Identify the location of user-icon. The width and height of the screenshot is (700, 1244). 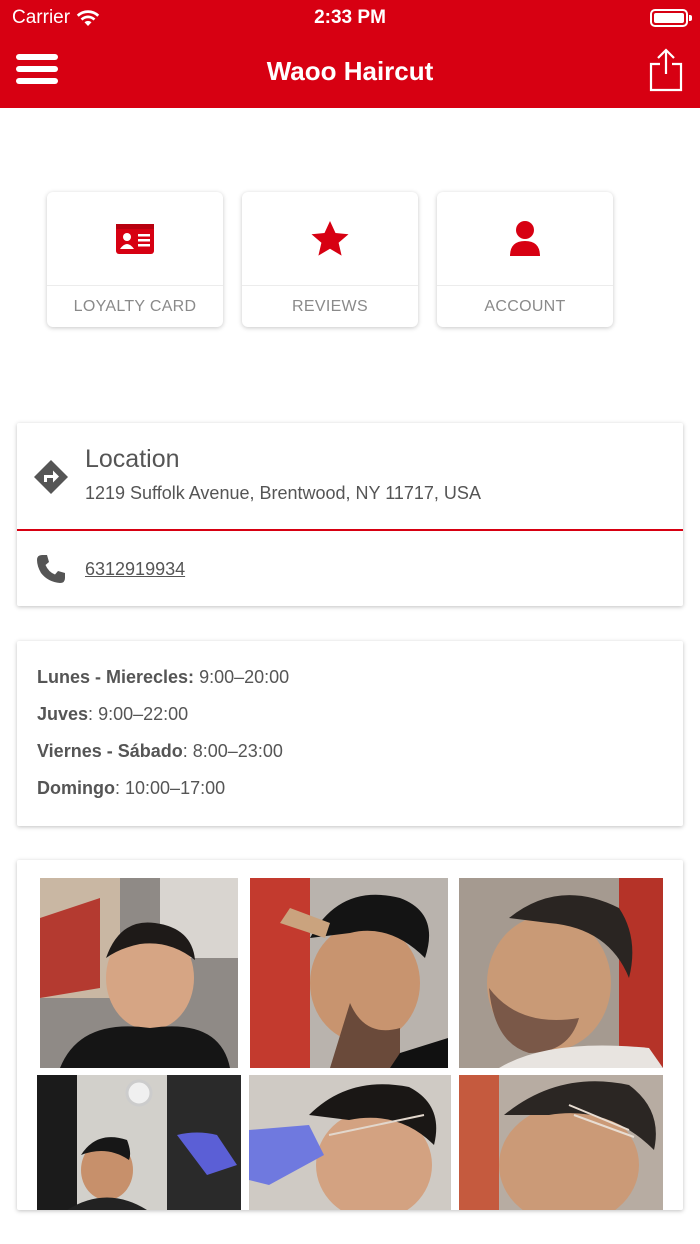
(525, 238).